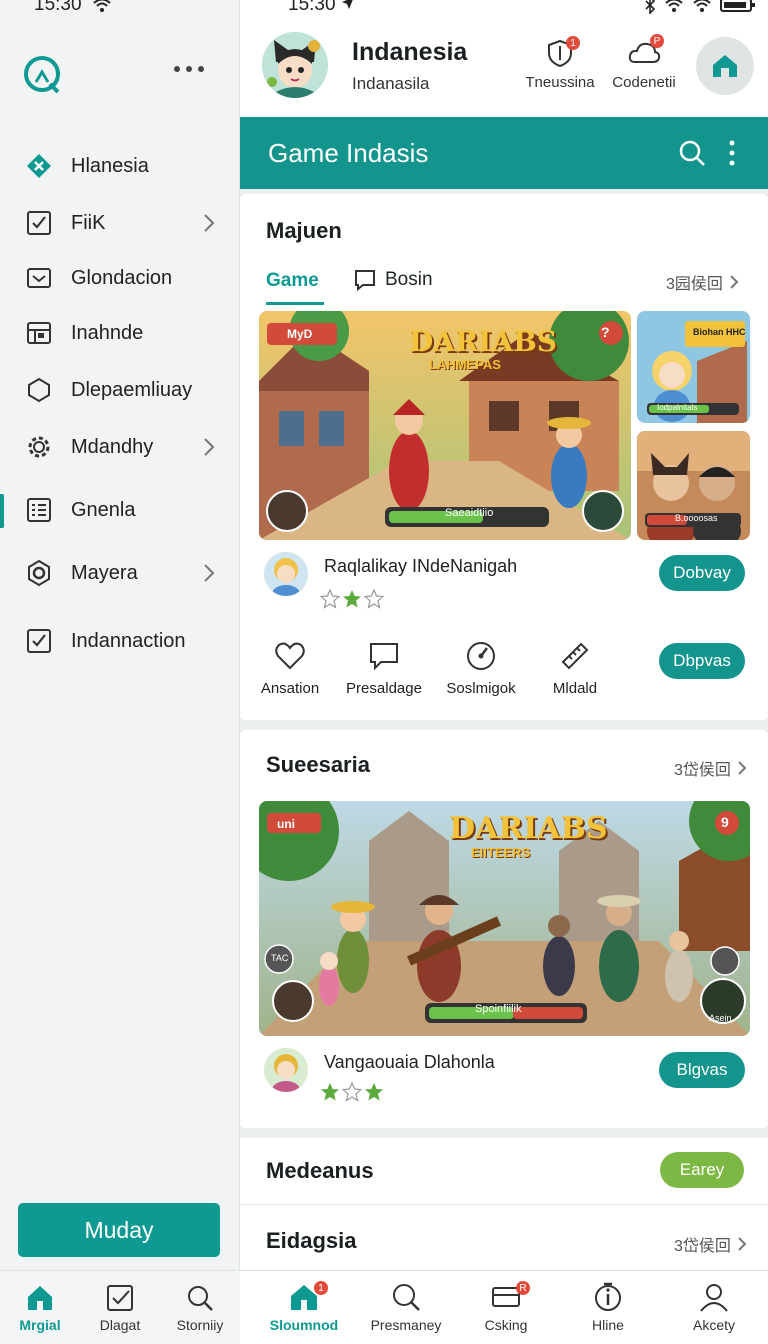  Describe the element at coordinates (120, 1325) in the screenshot. I see `nav-label: Dlagat` at that location.